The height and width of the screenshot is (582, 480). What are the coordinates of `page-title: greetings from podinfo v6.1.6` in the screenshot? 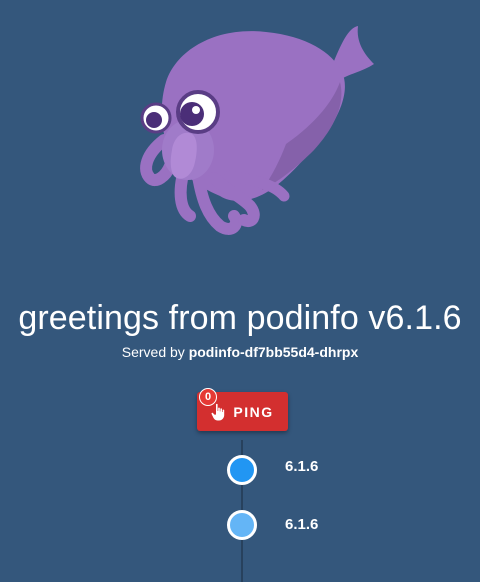 It's located at (240, 318).